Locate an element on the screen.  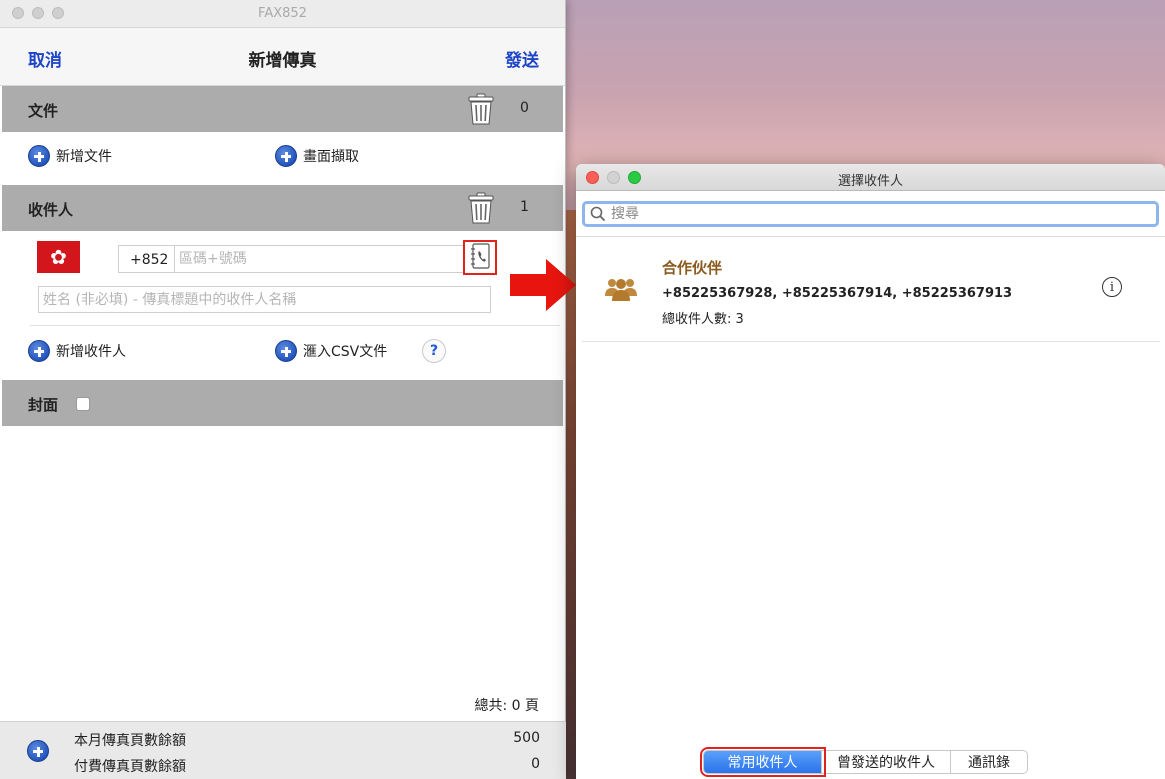
monthly-quota-value: 500 is located at coordinates (526, 738).